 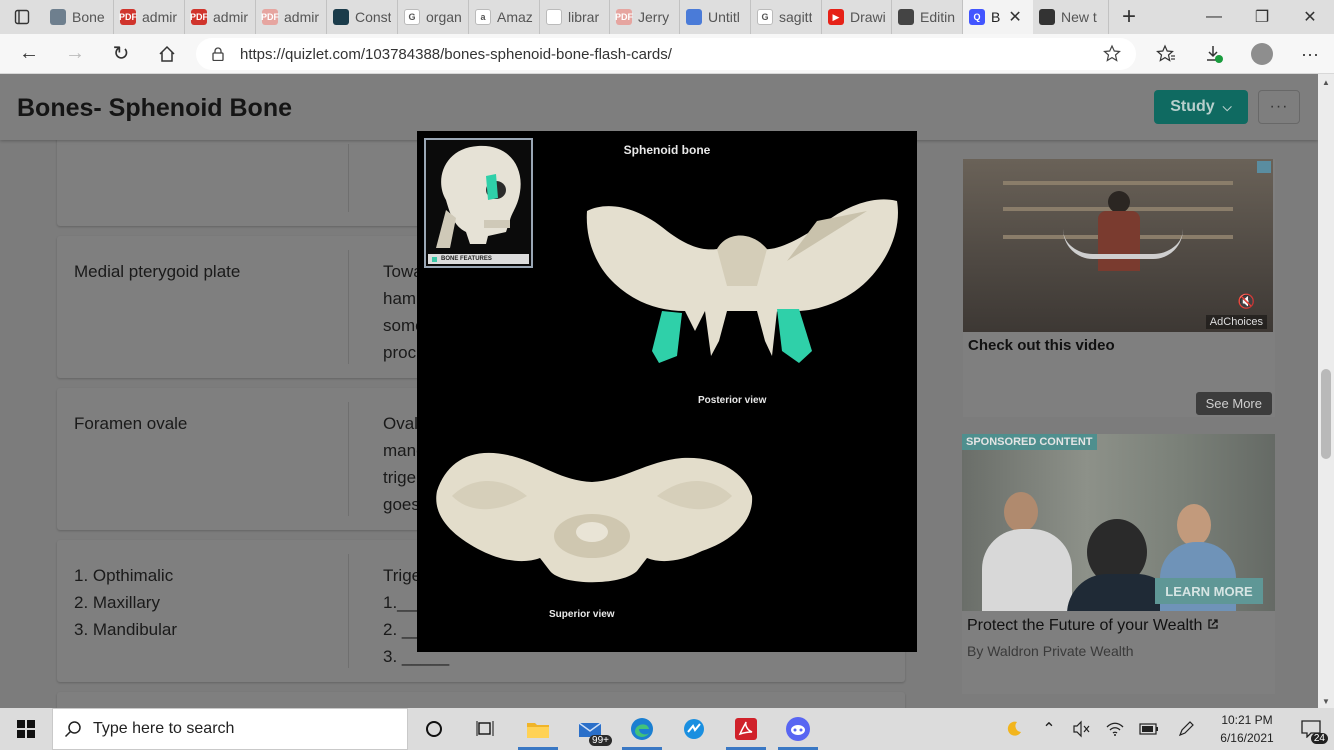 I want to click on task-view-icon, so click(x=486, y=729).